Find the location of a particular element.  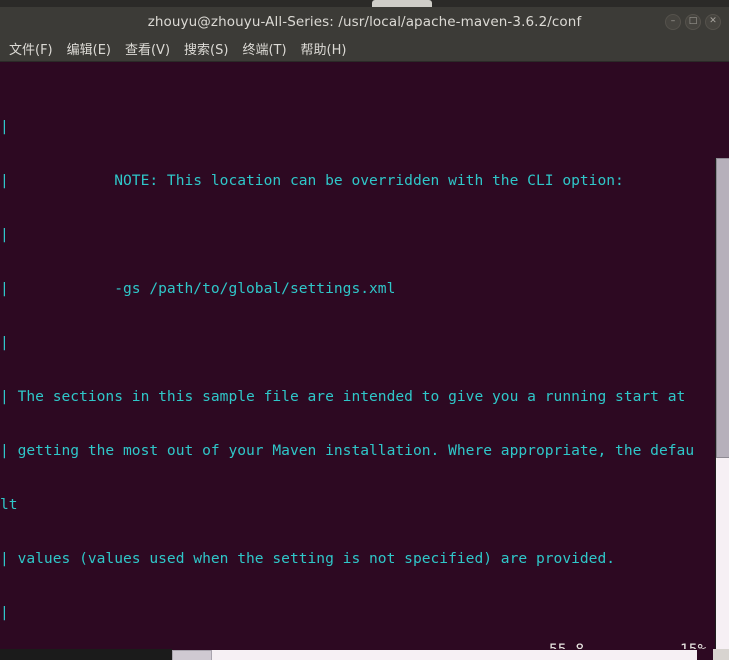

scrollbar-corner is located at coordinates (721, 654).